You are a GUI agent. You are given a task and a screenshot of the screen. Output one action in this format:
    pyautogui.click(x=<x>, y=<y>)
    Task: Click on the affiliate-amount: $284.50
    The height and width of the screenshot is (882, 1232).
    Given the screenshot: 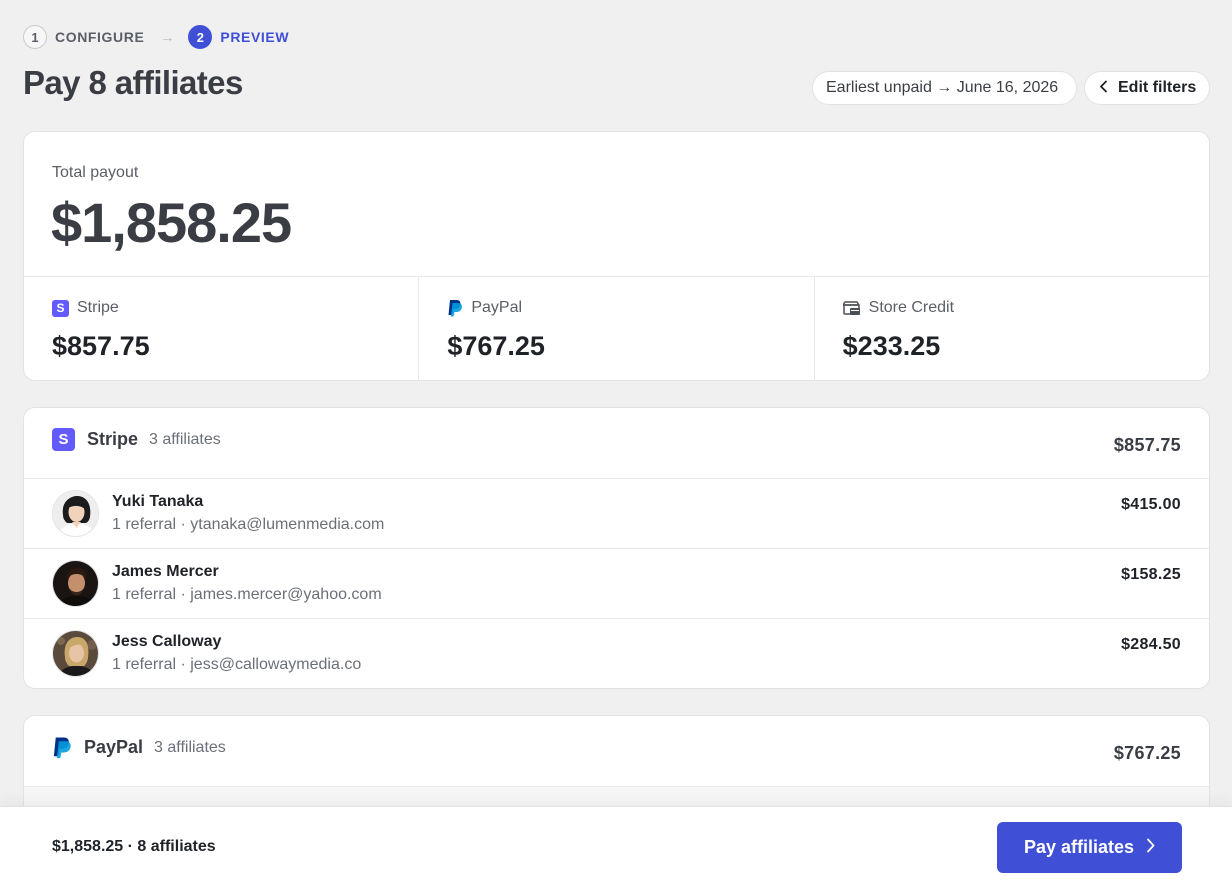 What is the action you would take?
    pyautogui.click(x=1151, y=644)
    